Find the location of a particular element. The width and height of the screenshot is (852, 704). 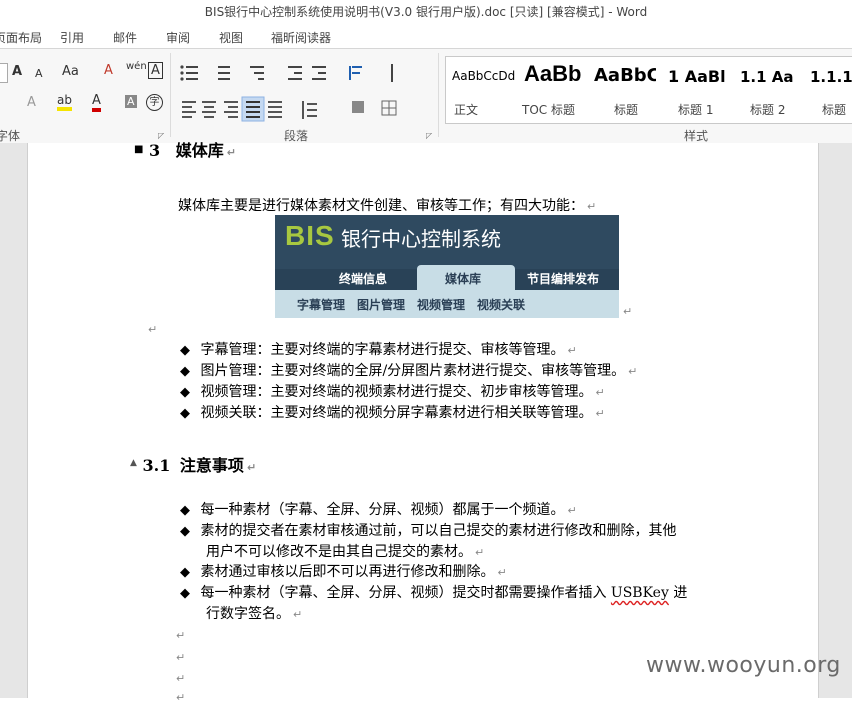

font-color-button: A is located at coordinates (96, 102).